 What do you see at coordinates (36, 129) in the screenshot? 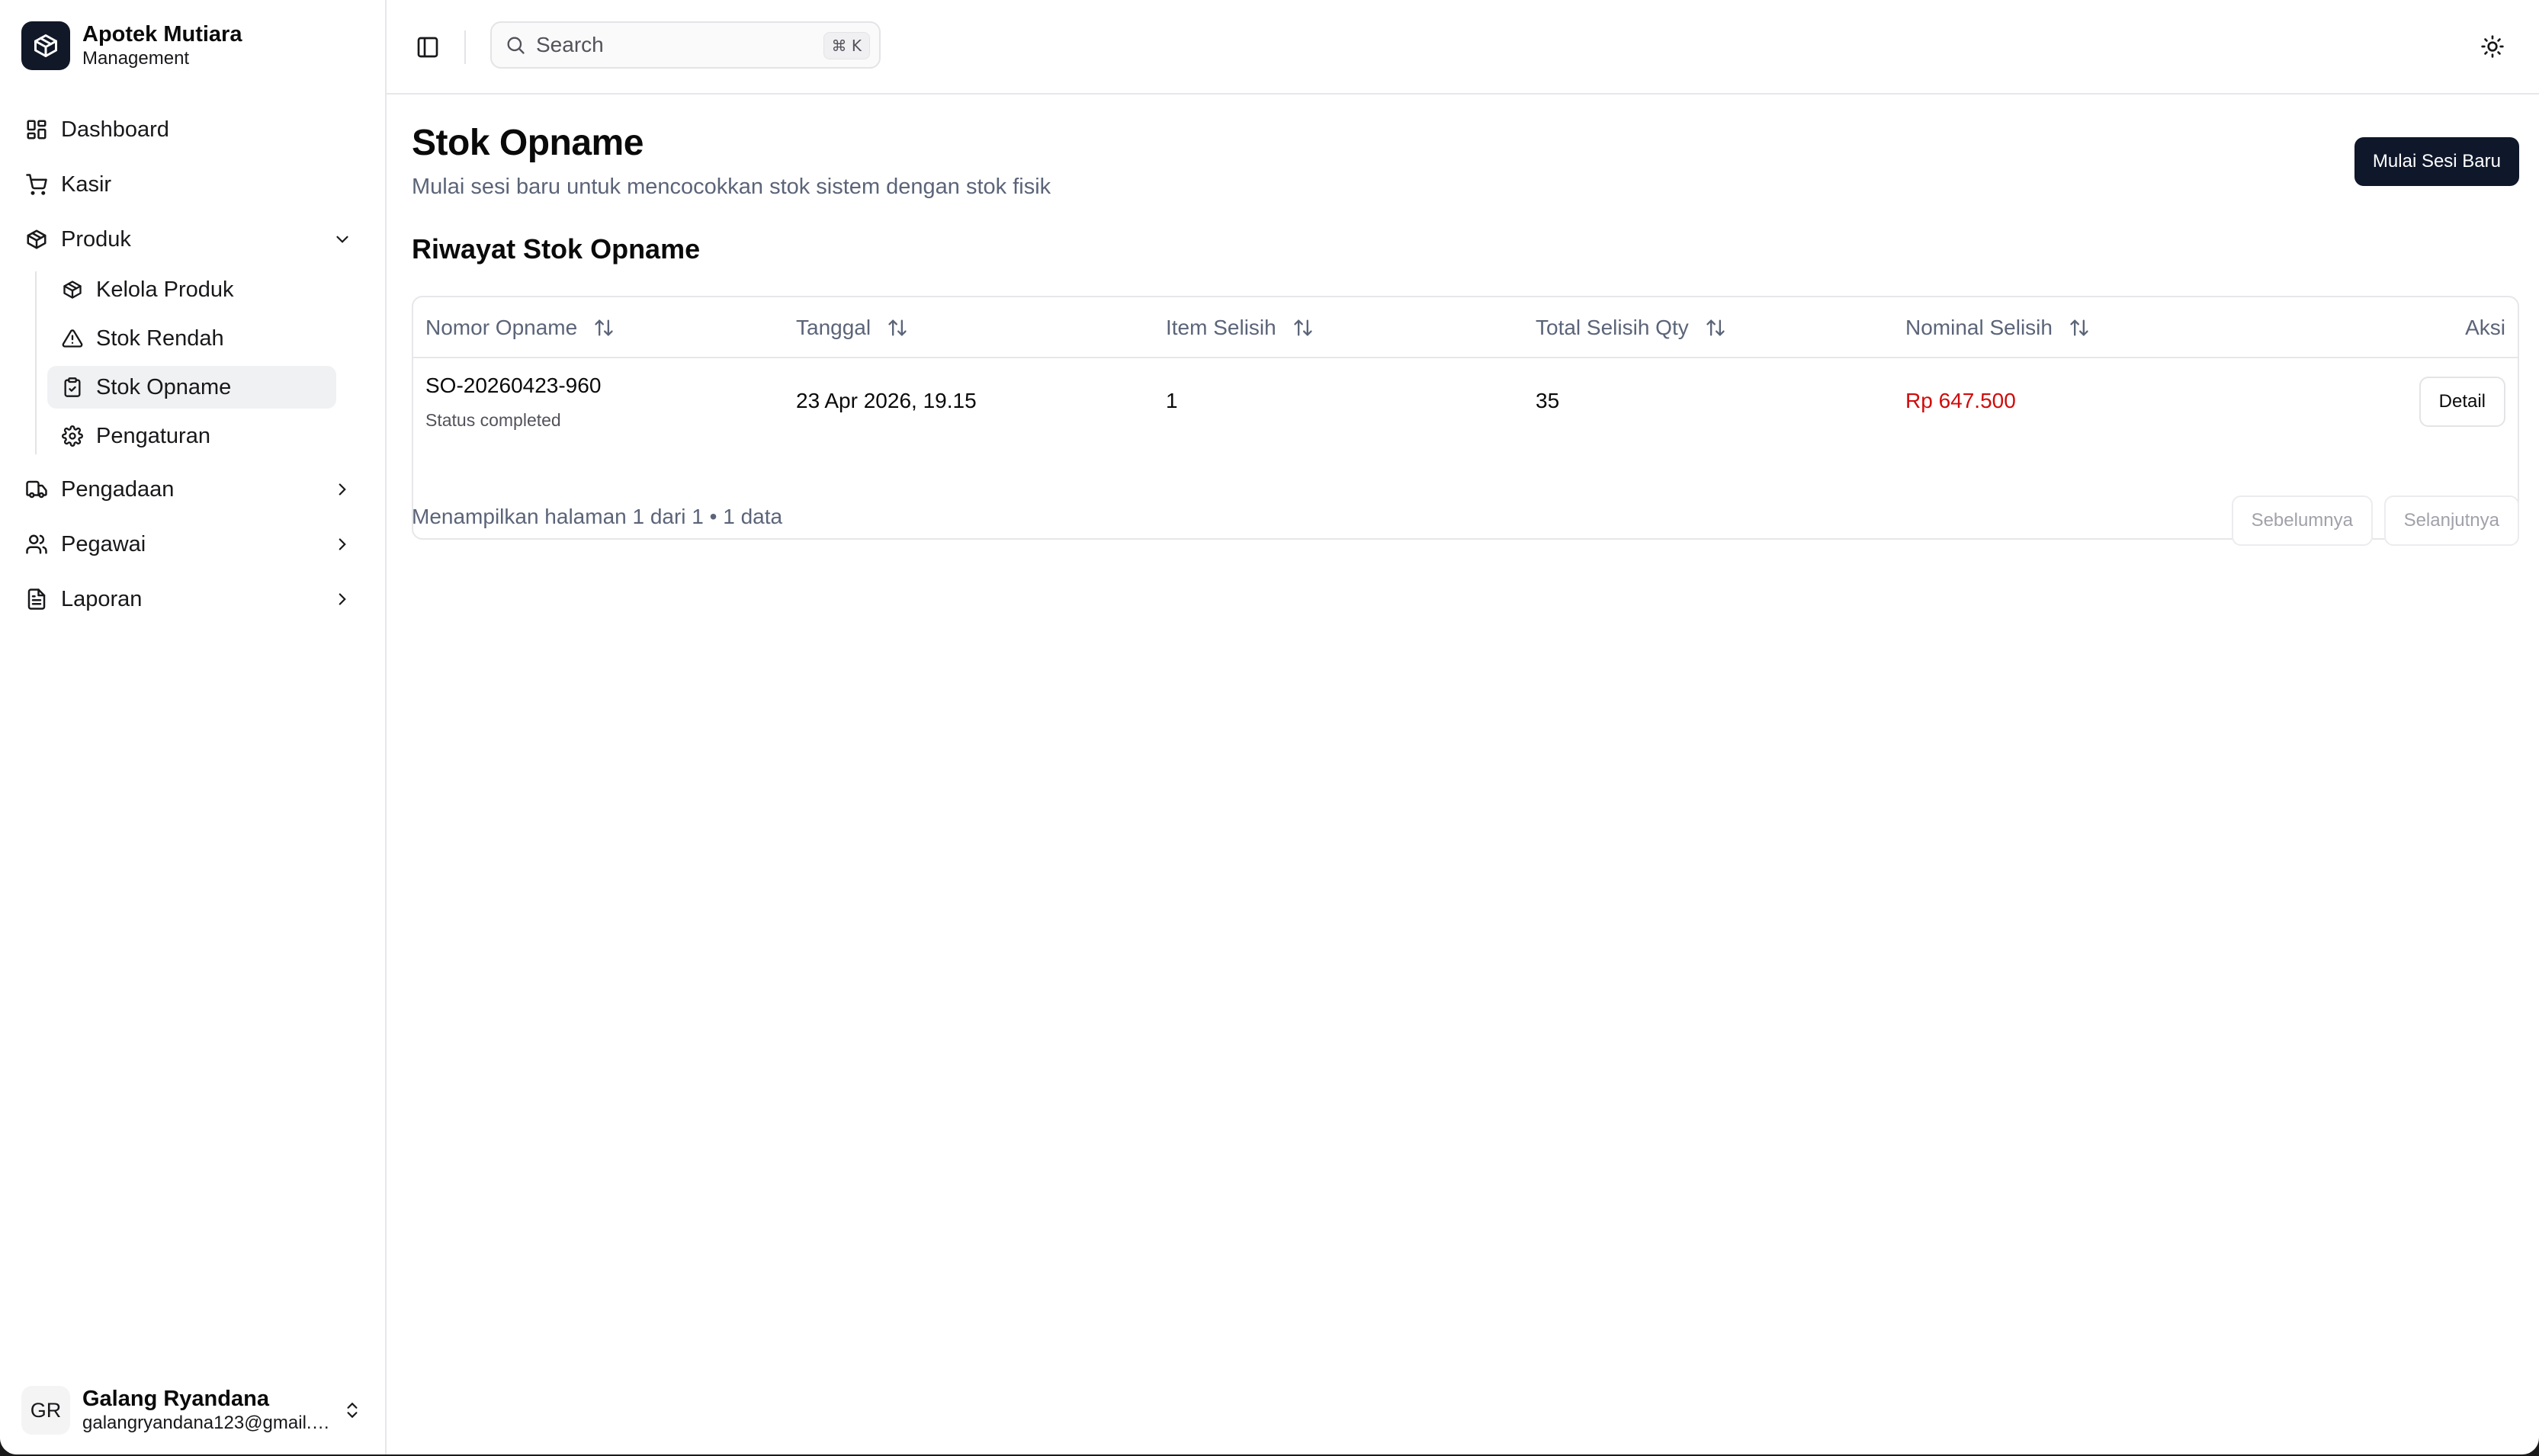
I see `dashboard-icon` at bounding box center [36, 129].